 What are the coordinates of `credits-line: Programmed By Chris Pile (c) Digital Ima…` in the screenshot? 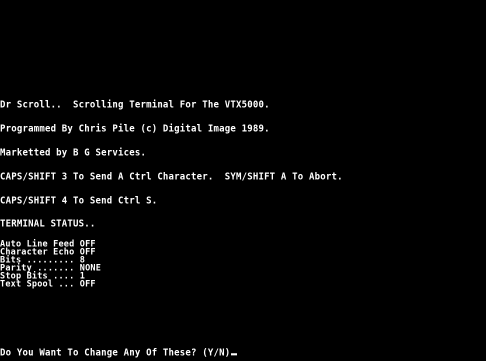 It's located at (135, 129).